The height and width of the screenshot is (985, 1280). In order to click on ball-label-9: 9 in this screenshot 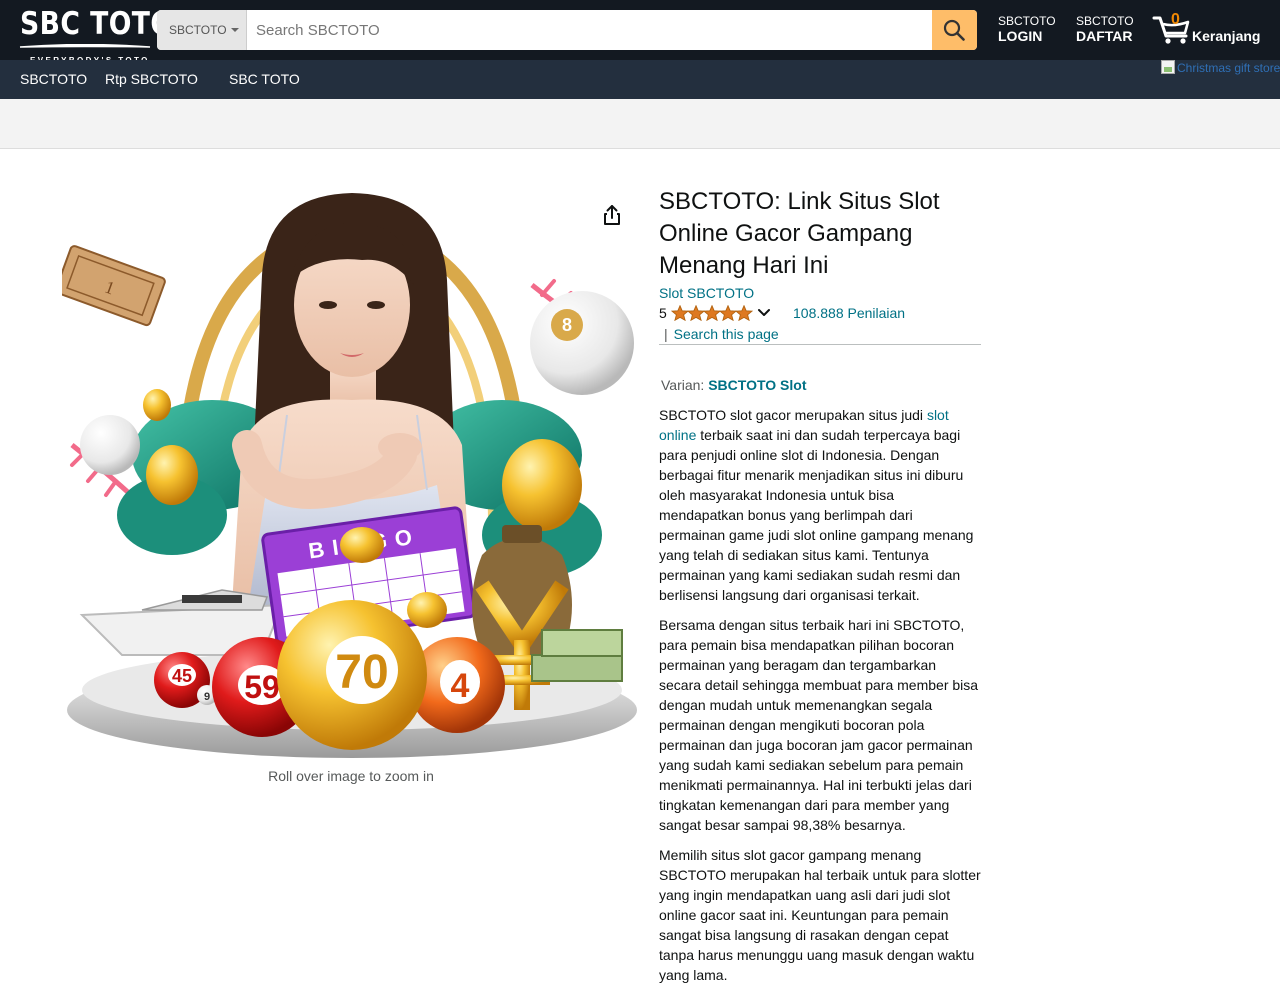, I will do `click(207, 697)`.